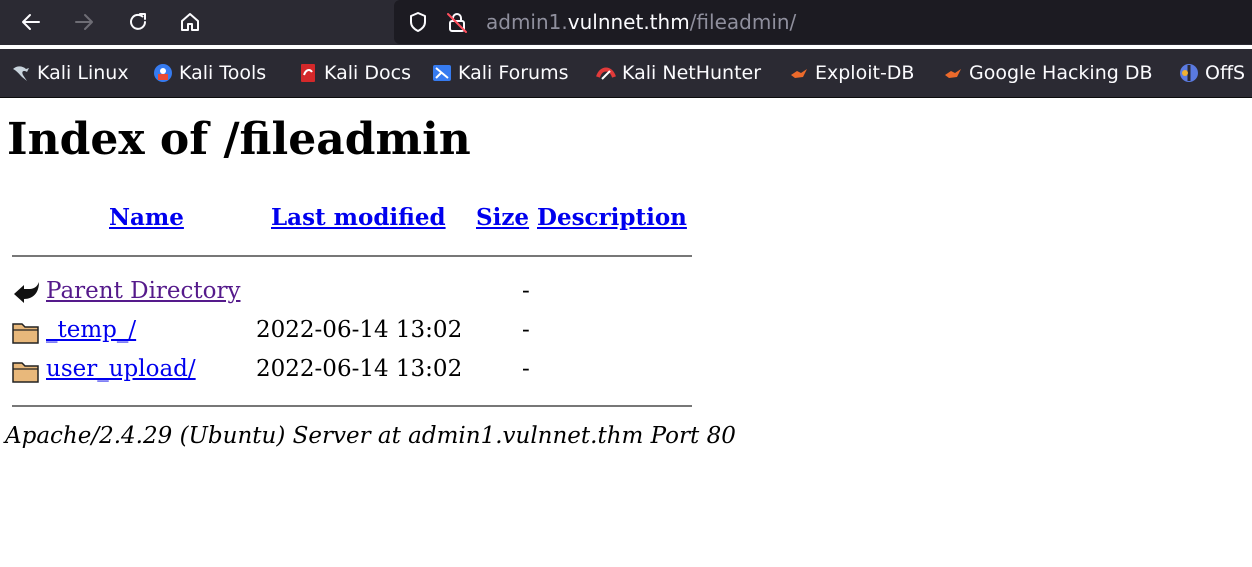 The width and height of the screenshot is (1252, 567). What do you see at coordinates (1189, 73) in the screenshot?
I see `offsec-icon` at bounding box center [1189, 73].